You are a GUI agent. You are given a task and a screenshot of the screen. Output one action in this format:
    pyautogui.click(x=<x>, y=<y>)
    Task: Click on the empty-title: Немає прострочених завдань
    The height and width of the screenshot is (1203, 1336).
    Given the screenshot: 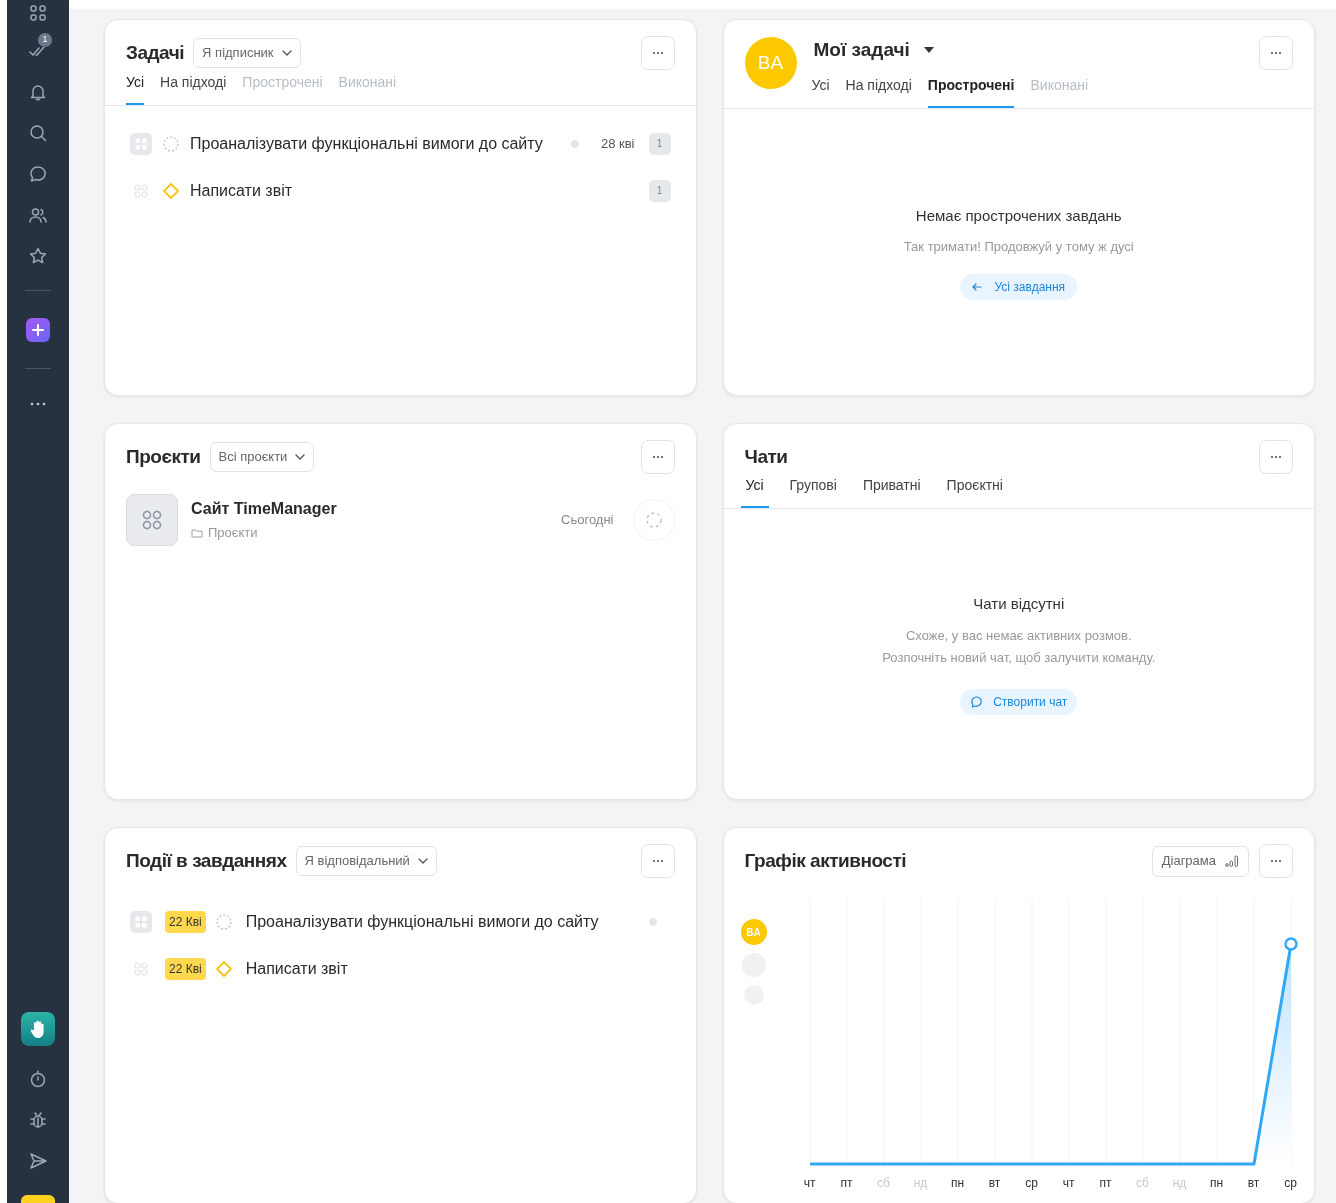 What is the action you would take?
    pyautogui.click(x=1018, y=216)
    